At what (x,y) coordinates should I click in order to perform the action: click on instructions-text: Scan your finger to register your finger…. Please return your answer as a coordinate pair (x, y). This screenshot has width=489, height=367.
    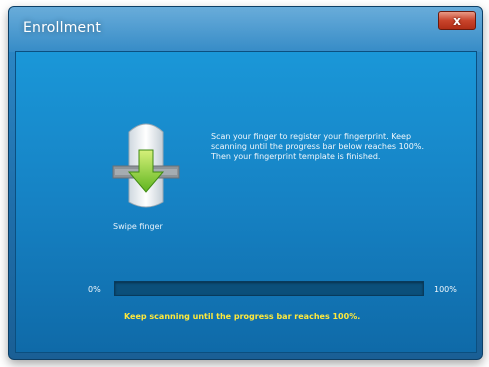
    Looking at the image, I should click on (318, 146).